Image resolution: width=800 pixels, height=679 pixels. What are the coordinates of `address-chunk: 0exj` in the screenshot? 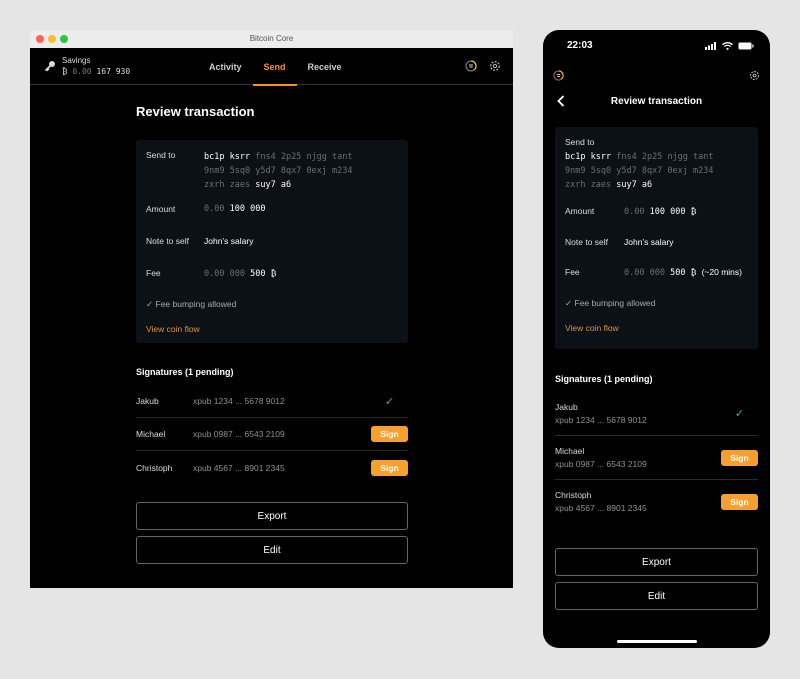 It's located at (677, 171).